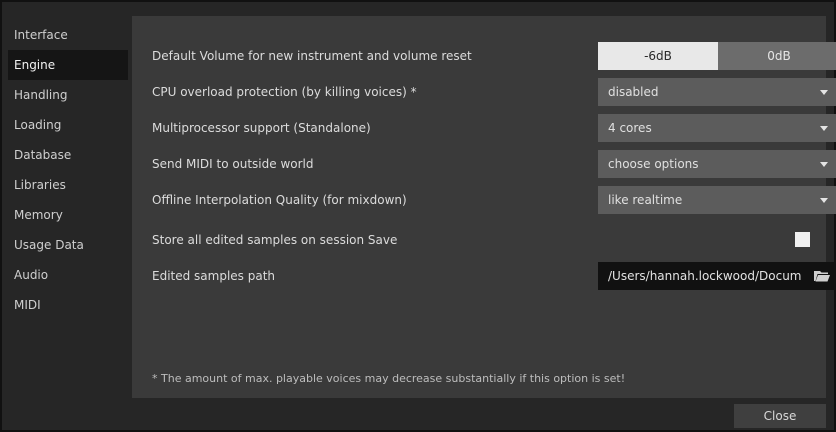 The height and width of the screenshot is (432, 836). Describe the element at coordinates (777, 56) in the screenshot. I see `volume-0db-button: 0dB` at that location.